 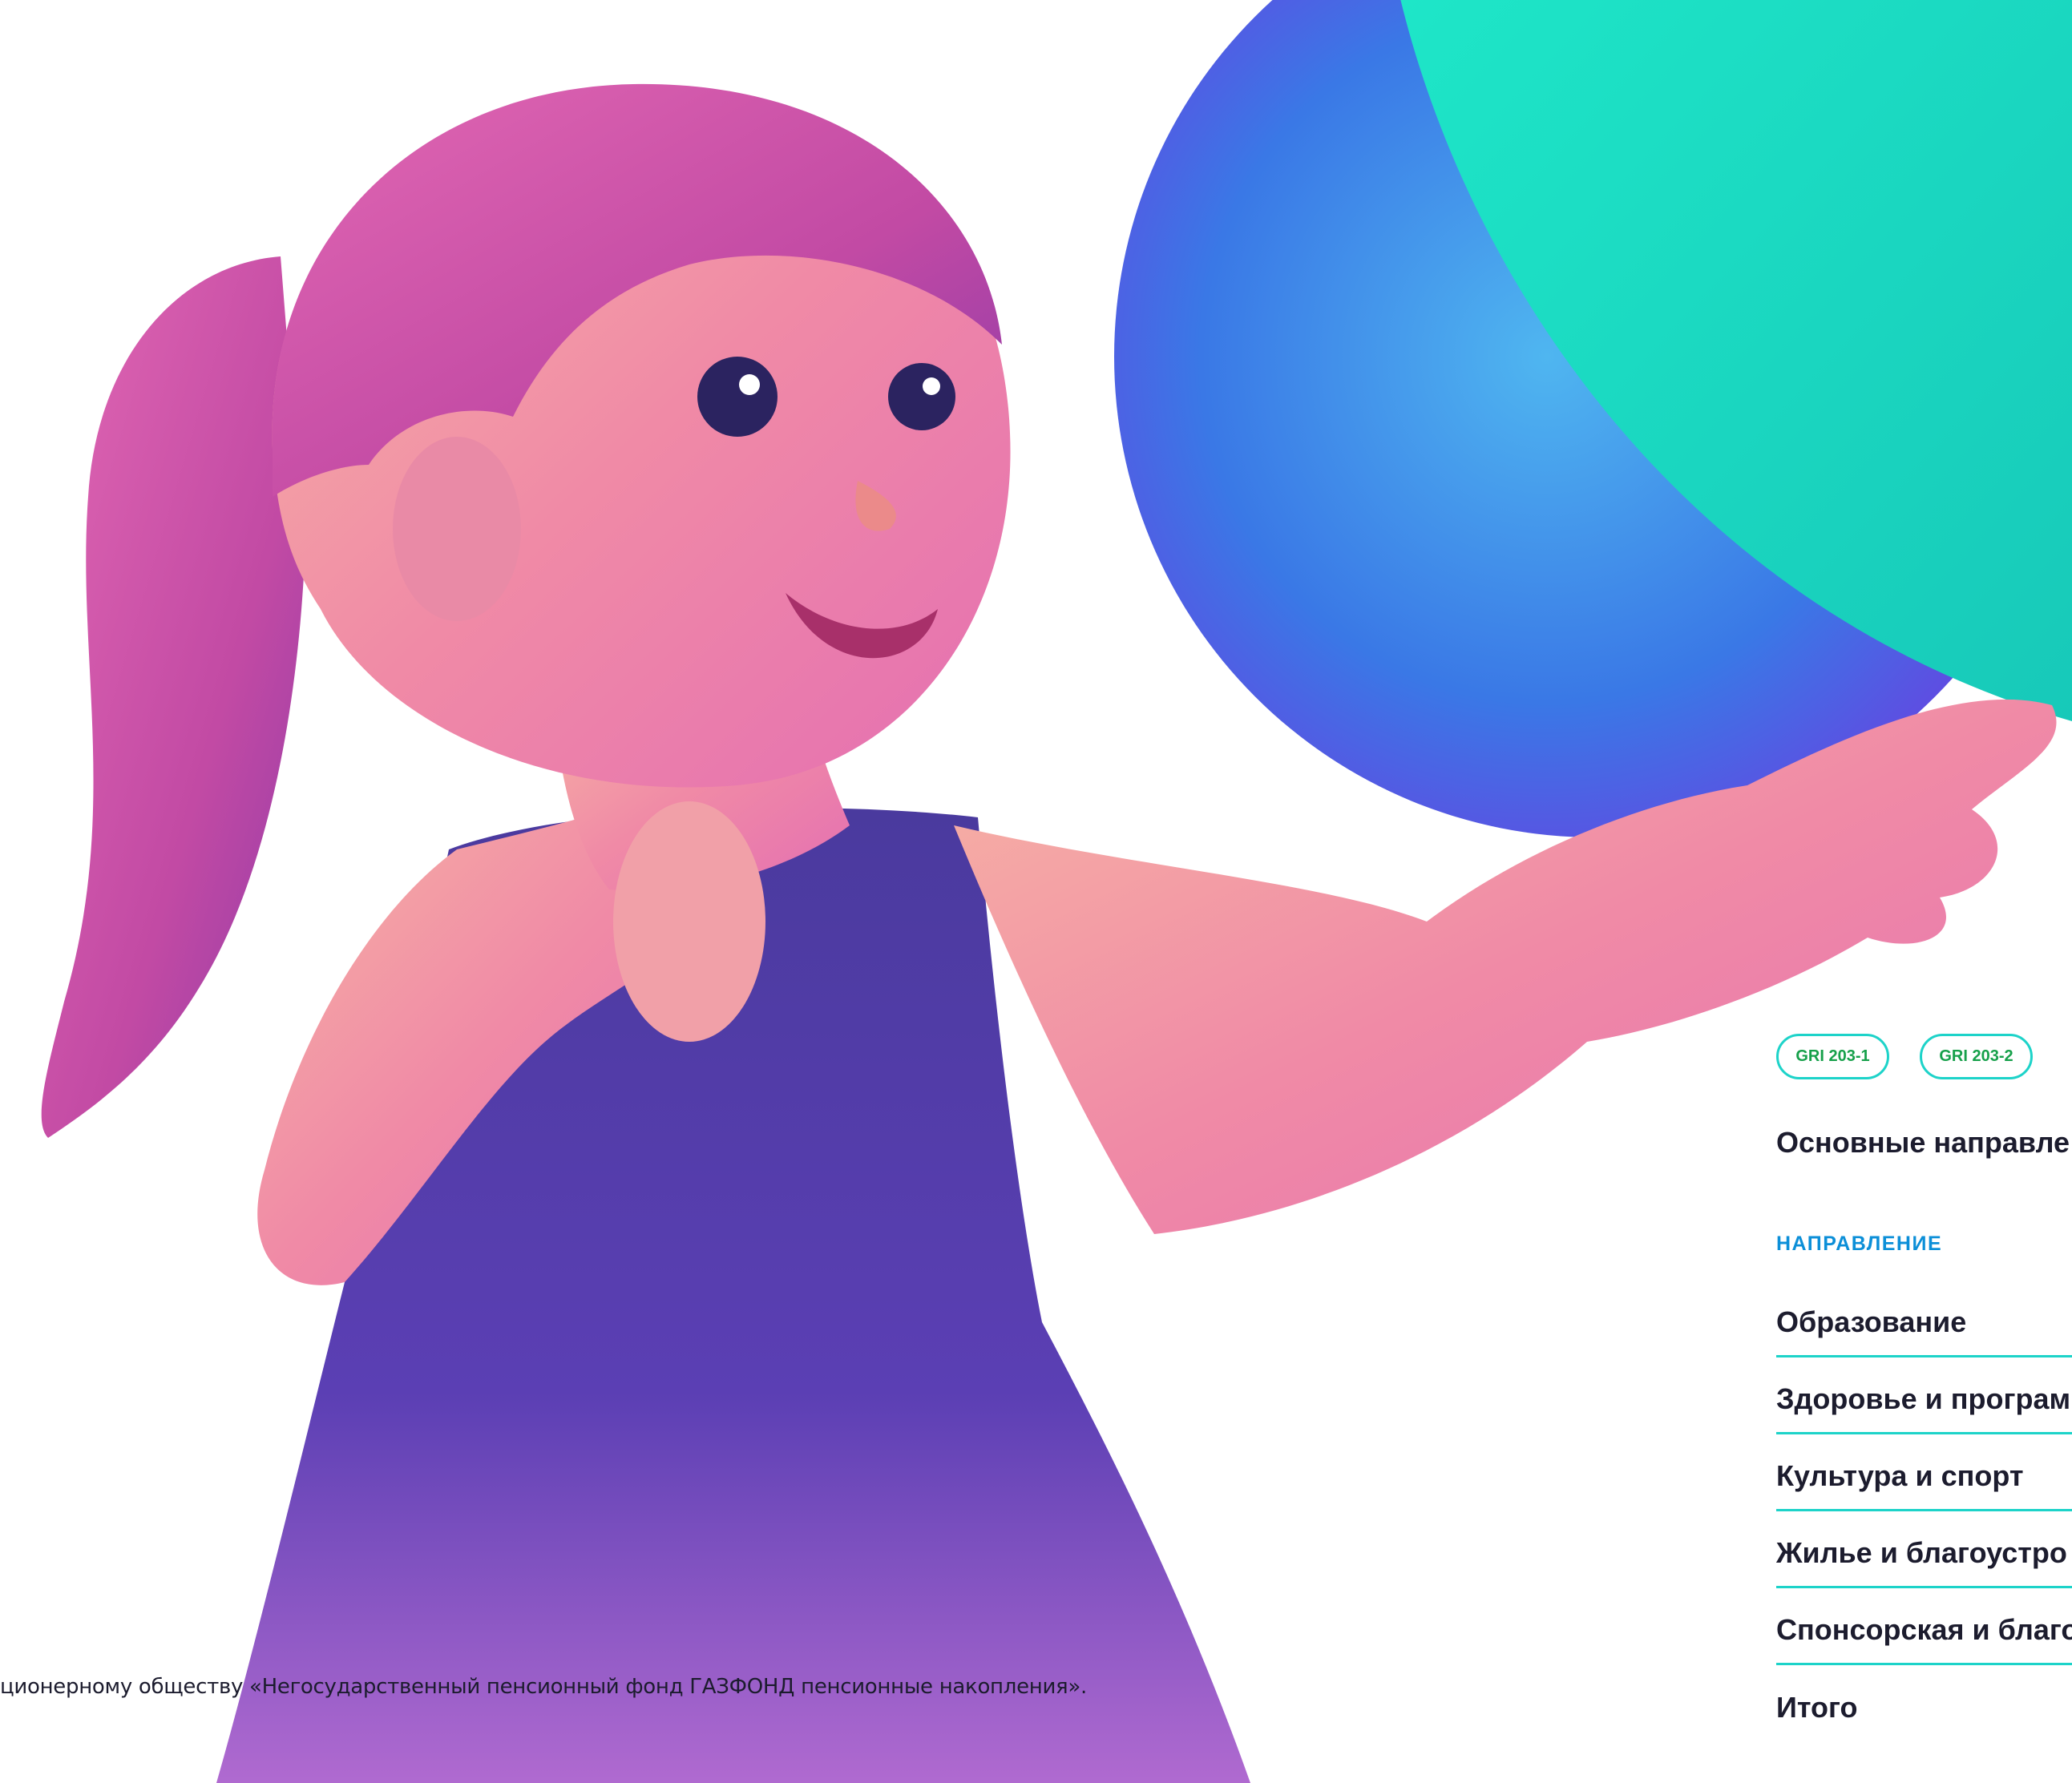 What do you see at coordinates (1817, 1707) in the screenshot?
I see `table-row-total: Итого` at bounding box center [1817, 1707].